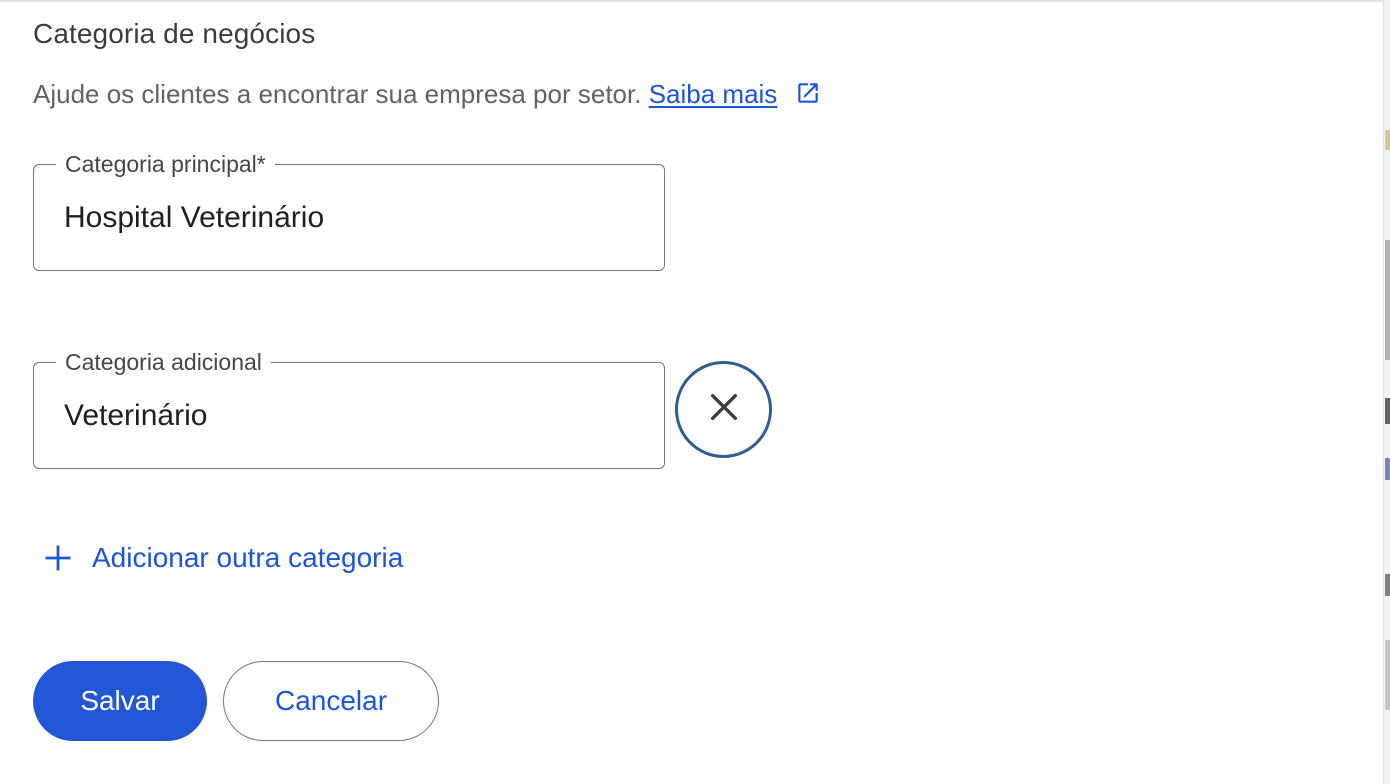  What do you see at coordinates (135, 416) in the screenshot?
I see `additional-category-value: Veterinário` at bounding box center [135, 416].